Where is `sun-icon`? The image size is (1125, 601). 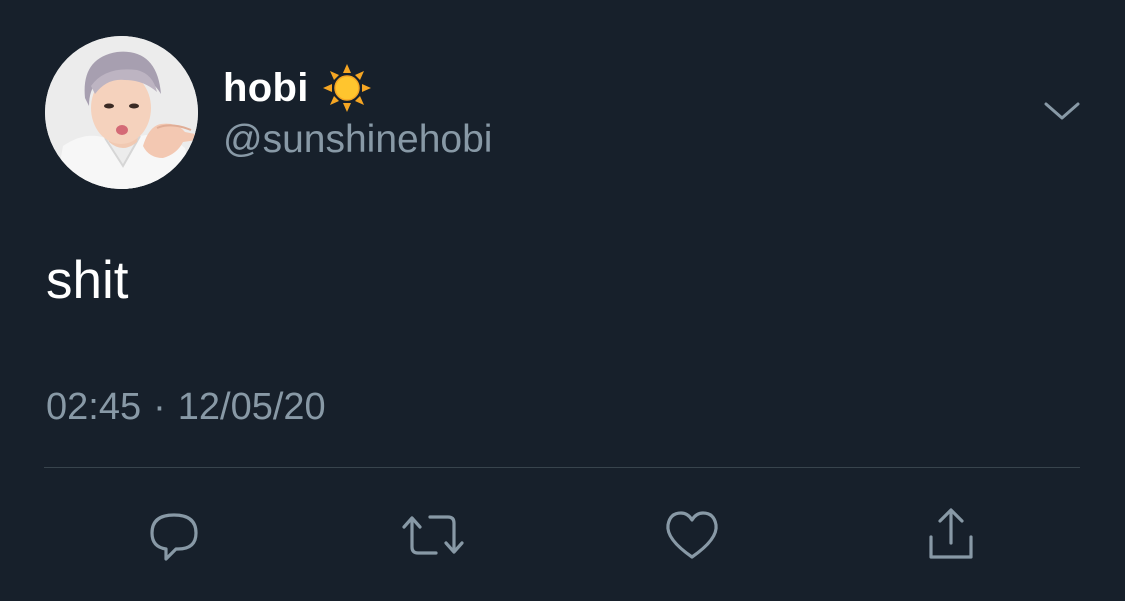 sun-icon is located at coordinates (346, 88).